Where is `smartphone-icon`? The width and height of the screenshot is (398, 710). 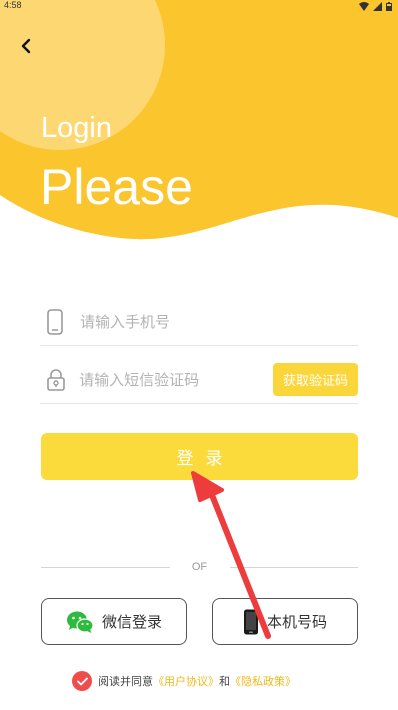
smartphone-icon is located at coordinates (250, 621).